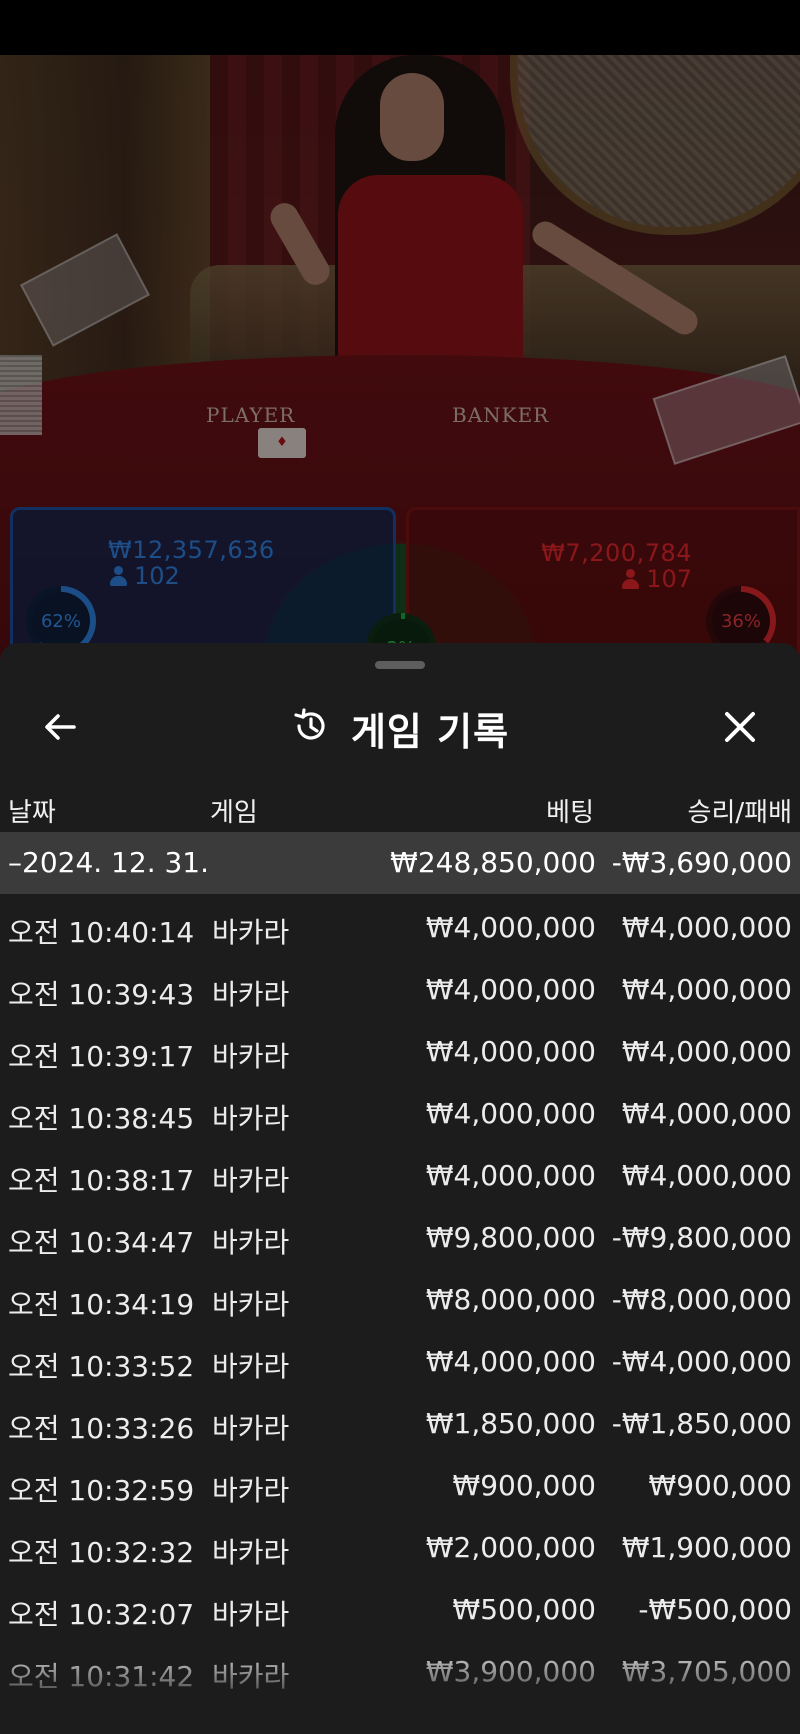 This screenshot has width=800, height=1734. I want to click on row-time: 오전 10:33:26, so click(101, 1428).